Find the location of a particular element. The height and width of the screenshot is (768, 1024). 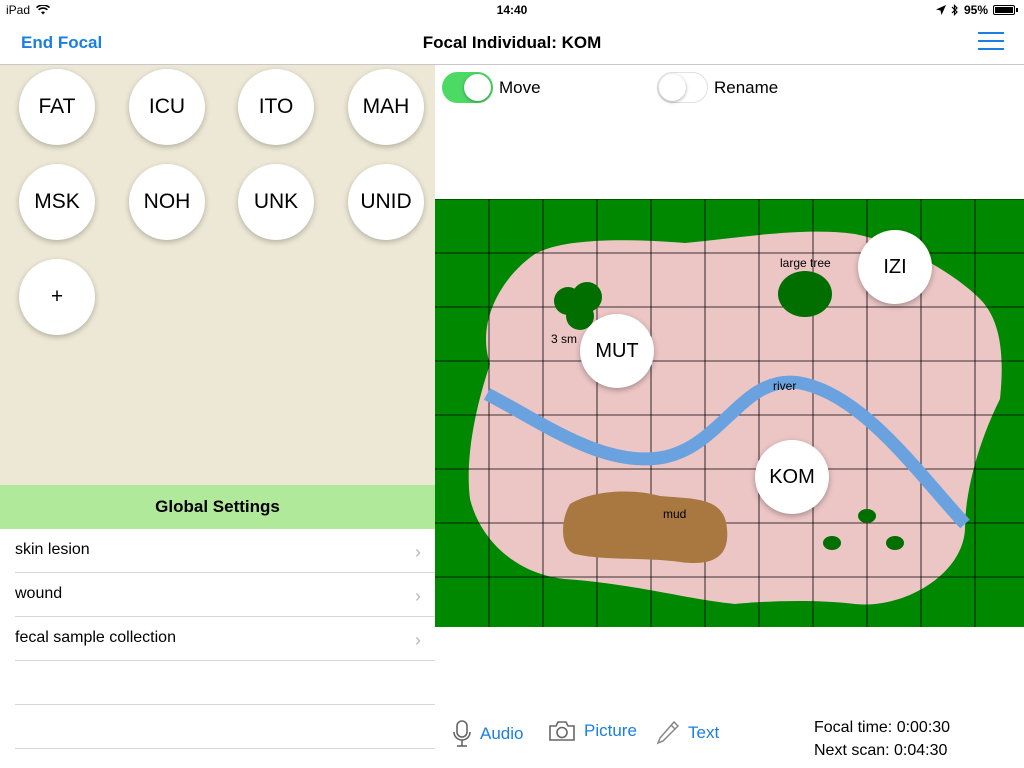

map-individual-kom: KOM is located at coordinates (792, 477).